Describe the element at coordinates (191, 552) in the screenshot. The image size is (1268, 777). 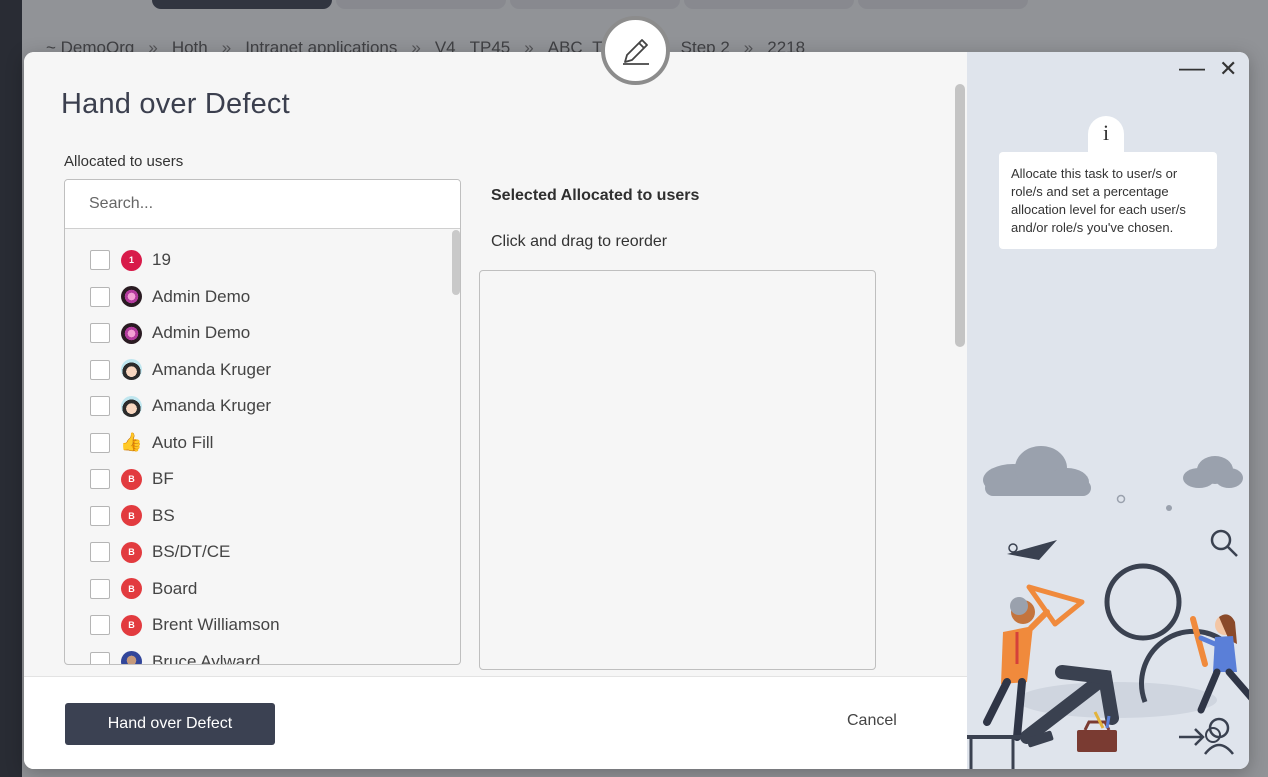
I see `user-name: BS/DT/CE` at that location.